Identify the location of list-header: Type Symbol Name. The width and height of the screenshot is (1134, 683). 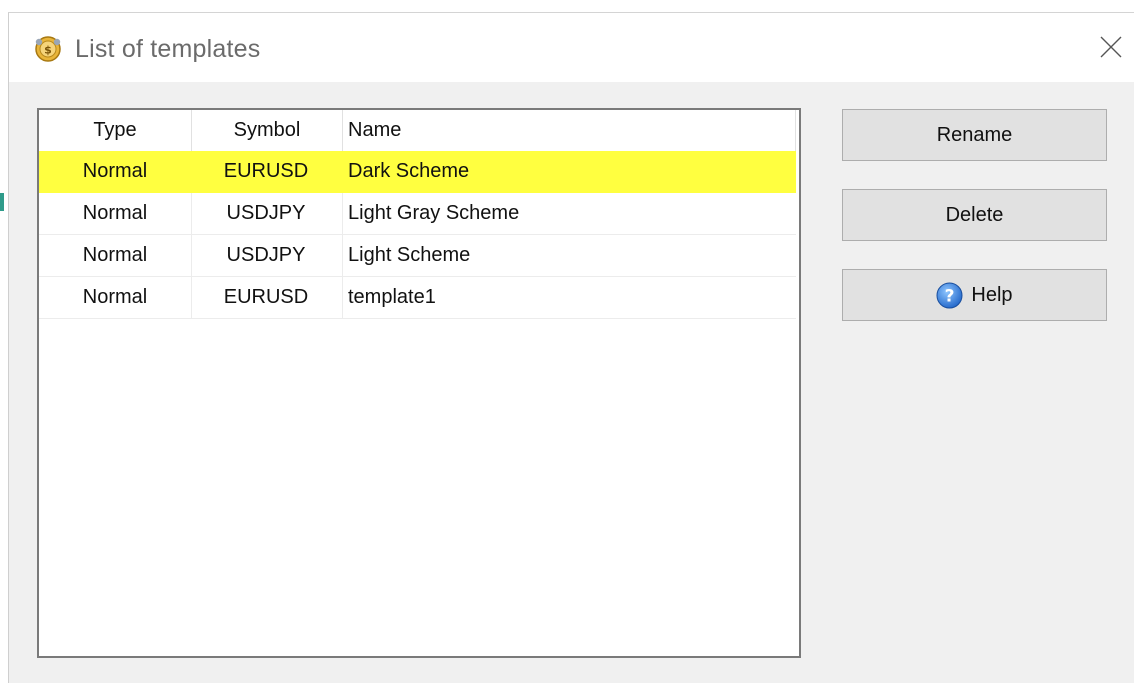
(417, 130).